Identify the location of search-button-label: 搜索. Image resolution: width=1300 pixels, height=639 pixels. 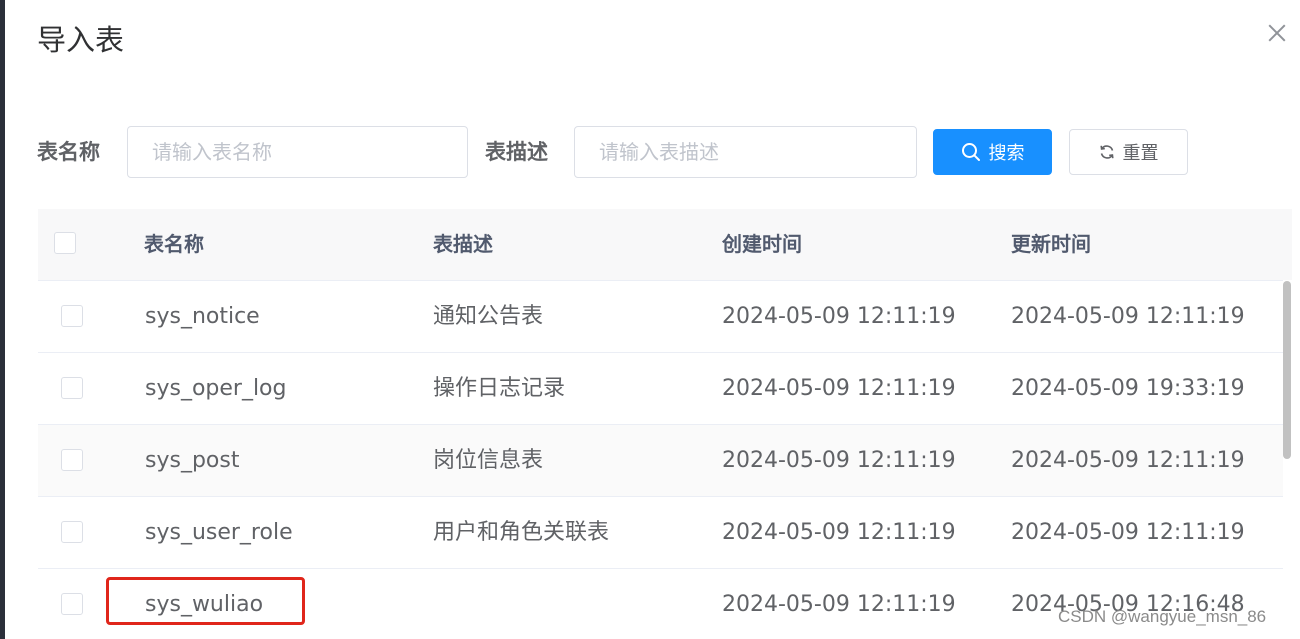
(1006, 153).